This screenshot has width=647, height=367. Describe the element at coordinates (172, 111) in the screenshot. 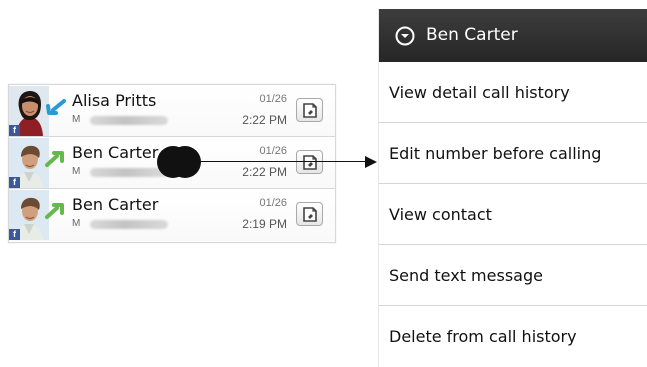

I see `call-log-row-alisa-pritts: f Alisa Pritts M 01/26 2:22 PM` at that location.